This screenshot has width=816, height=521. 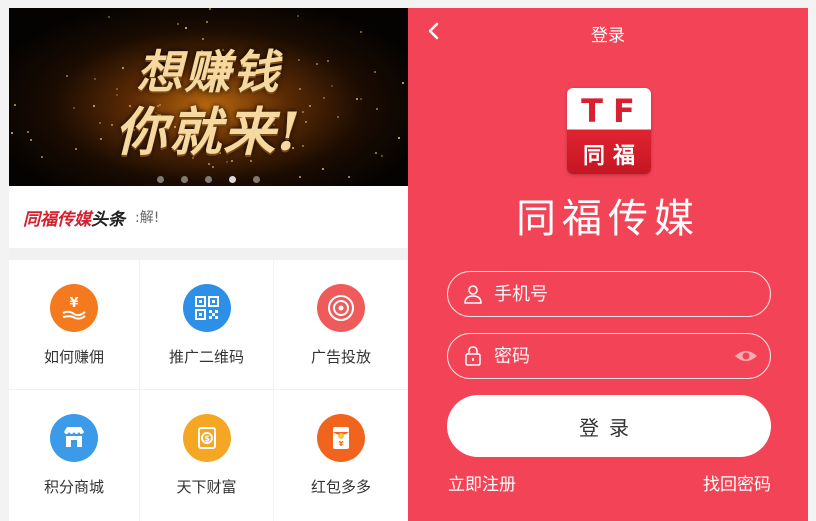 What do you see at coordinates (341, 308) in the screenshot?
I see `target-icon` at bounding box center [341, 308].